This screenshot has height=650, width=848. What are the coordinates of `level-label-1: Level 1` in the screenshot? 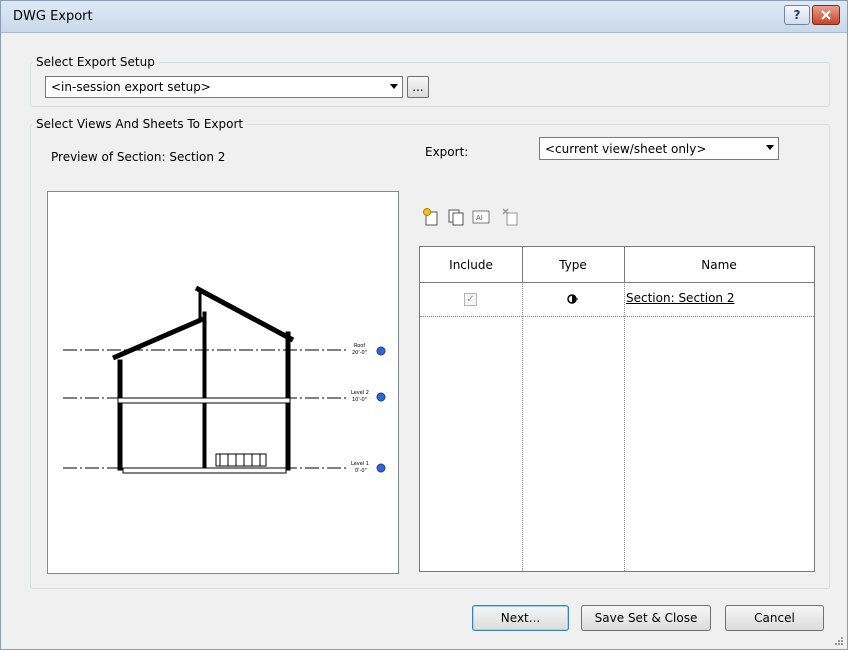 It's located at (360, 464).